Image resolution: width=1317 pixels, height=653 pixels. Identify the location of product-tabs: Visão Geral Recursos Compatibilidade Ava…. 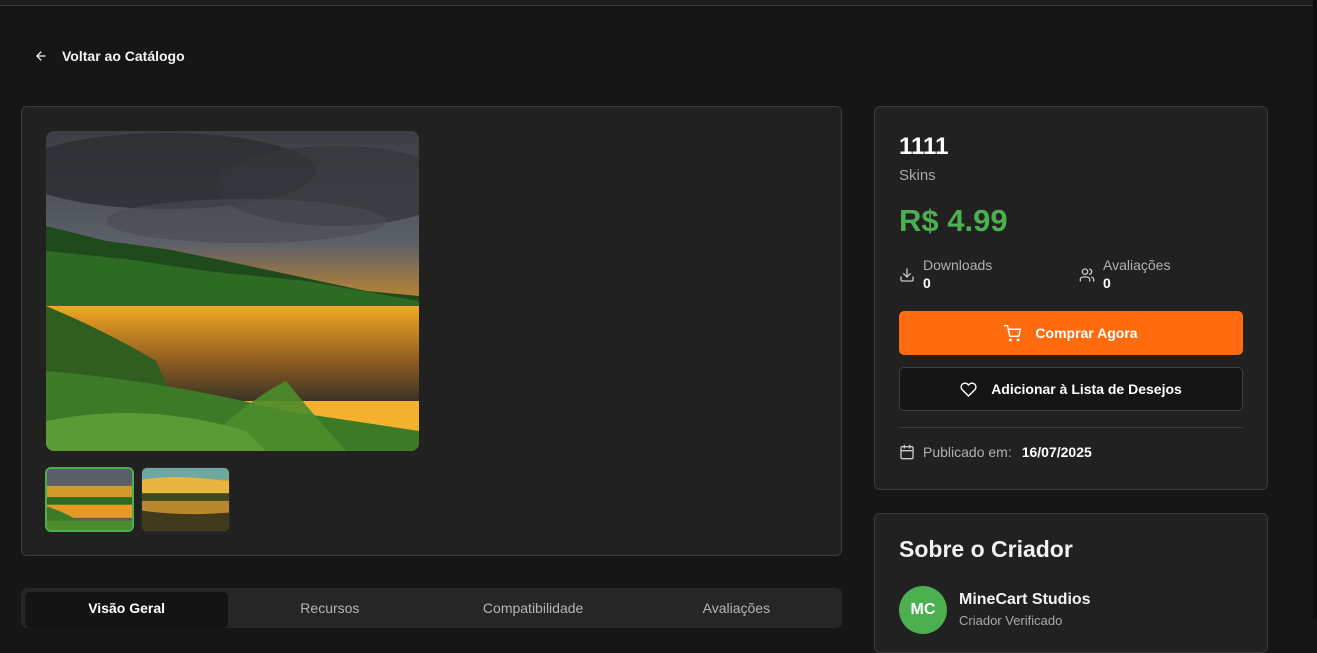
(431, 608).